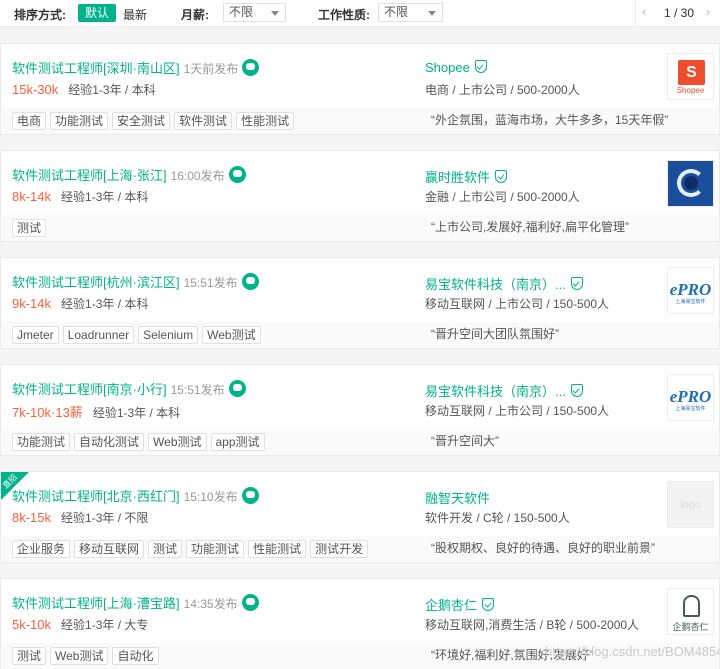 The height and width of the screenshot is (669, 720). Describe the element at coordinates (339, 549) in the screenshot. I see `tag: 测试开发` at that location.